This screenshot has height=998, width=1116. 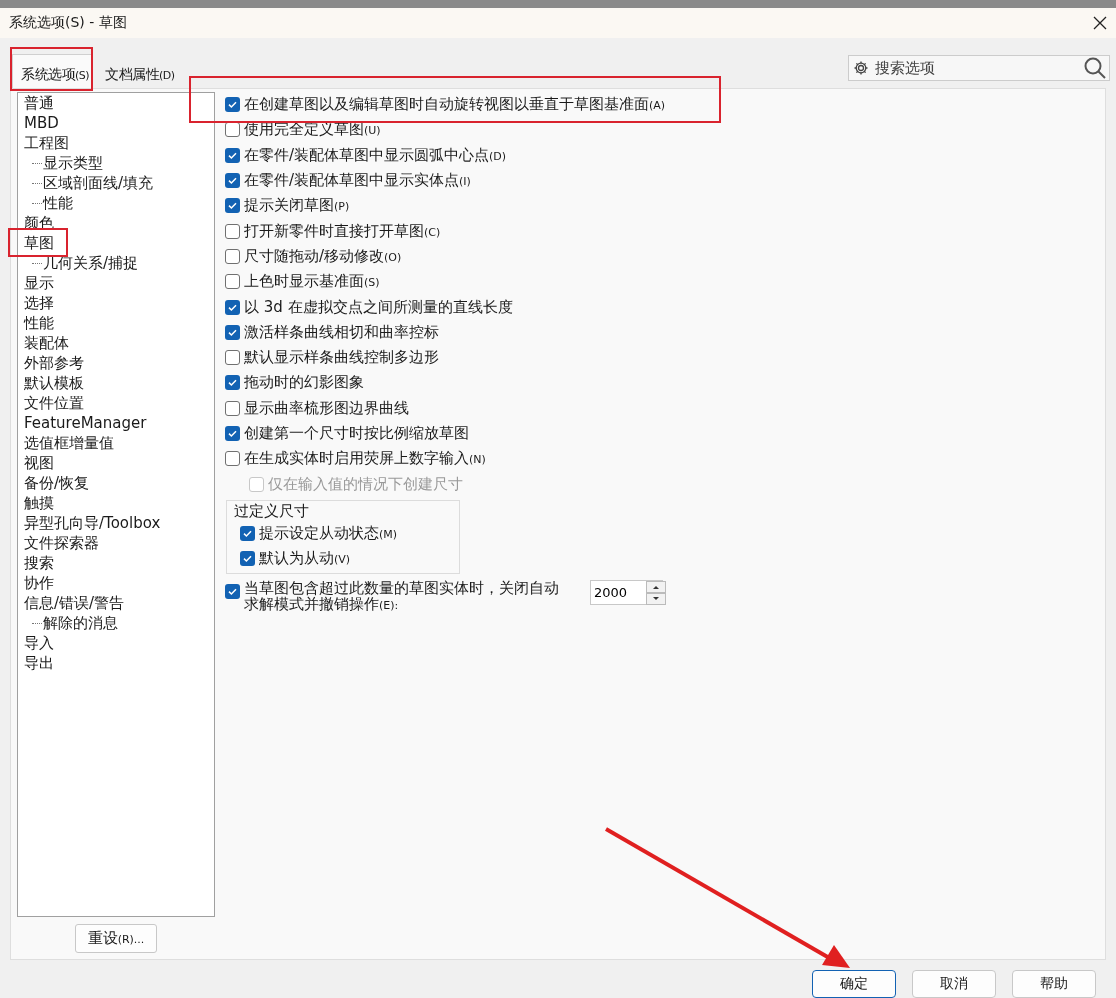 What do you see at coordinates (365, 459) in the screenshot?
I see `option-label: 在生成实体时启用荧屏上数字输入(N)` at bounding box center [365, 459].